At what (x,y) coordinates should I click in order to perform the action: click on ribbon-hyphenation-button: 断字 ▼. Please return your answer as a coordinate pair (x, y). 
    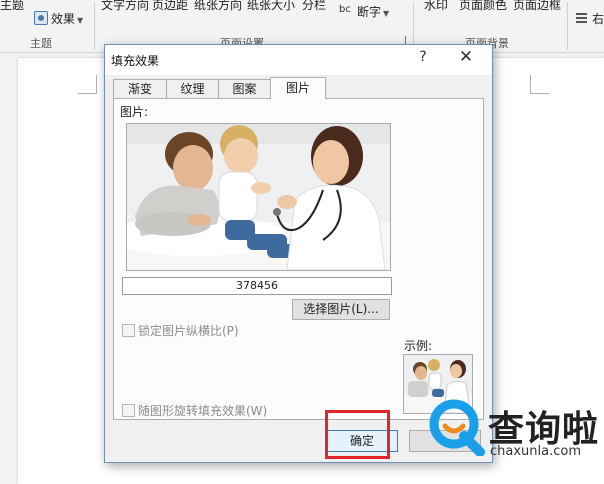
    Looking at the image, I should click on (373, 11).